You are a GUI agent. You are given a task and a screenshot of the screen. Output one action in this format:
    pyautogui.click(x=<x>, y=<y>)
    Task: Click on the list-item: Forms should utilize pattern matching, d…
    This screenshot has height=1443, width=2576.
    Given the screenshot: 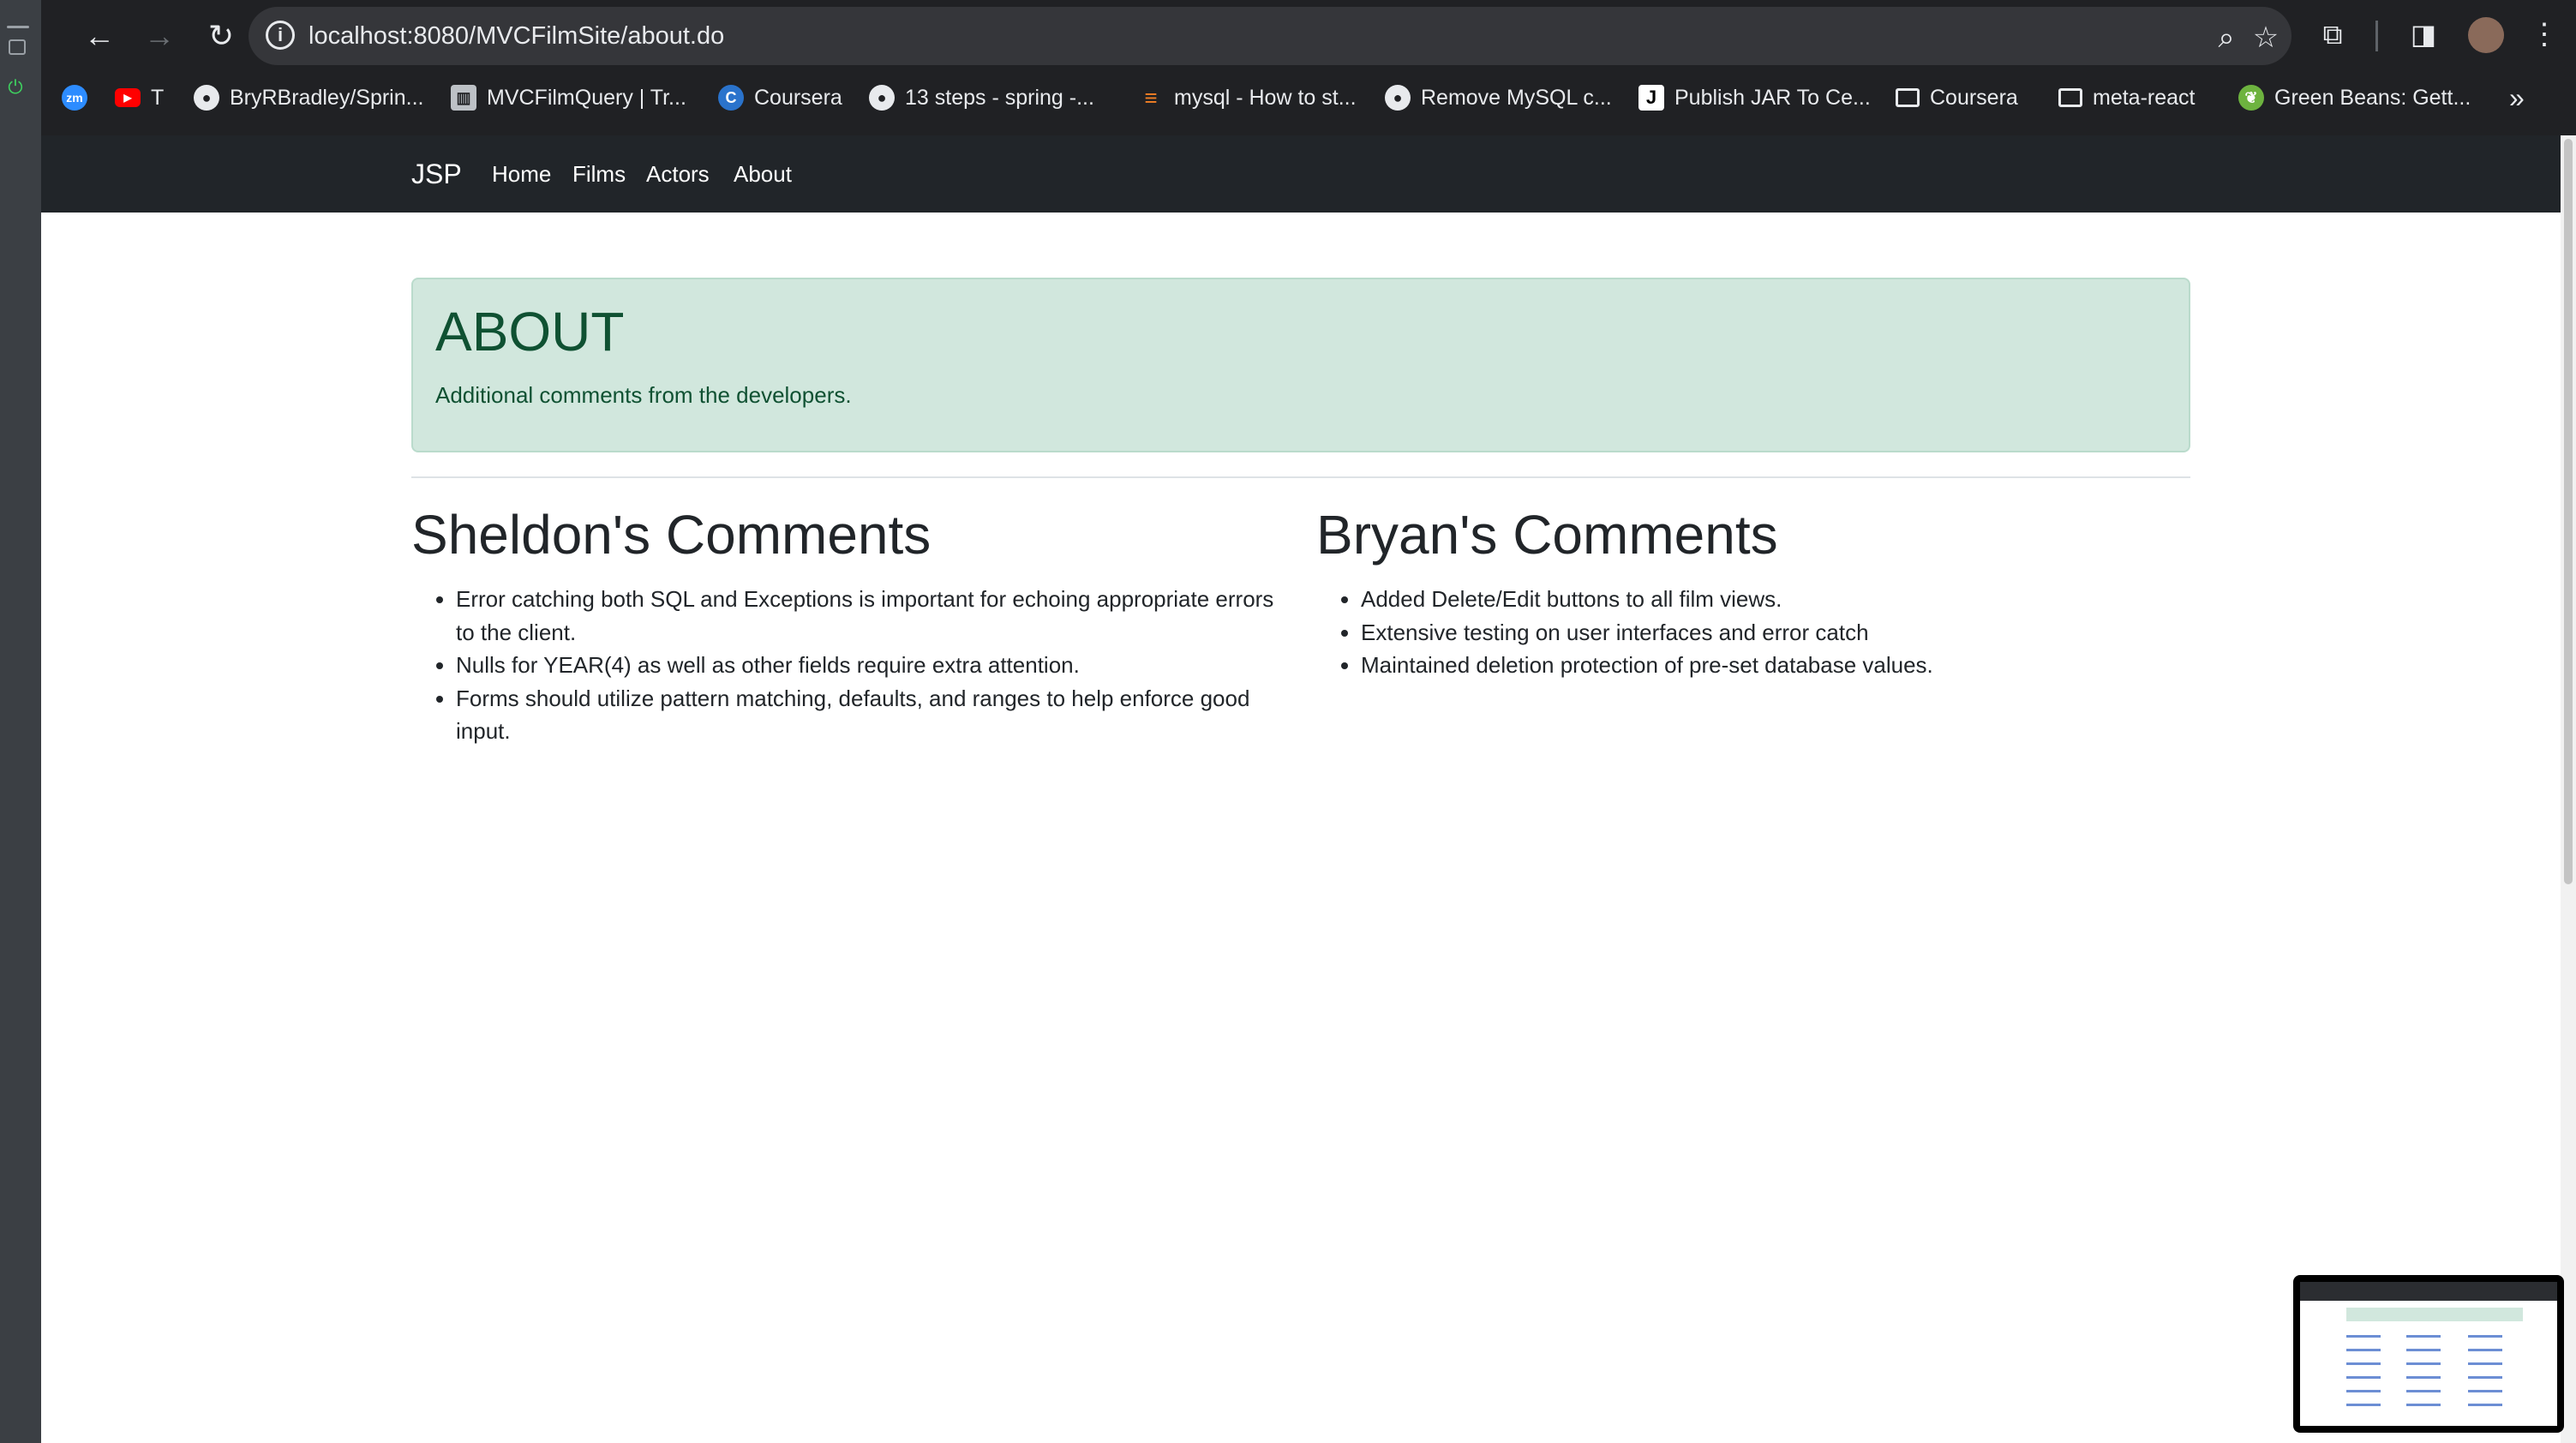 What is the action you would take?
    pyautogui.click(x=870, y=715)
    